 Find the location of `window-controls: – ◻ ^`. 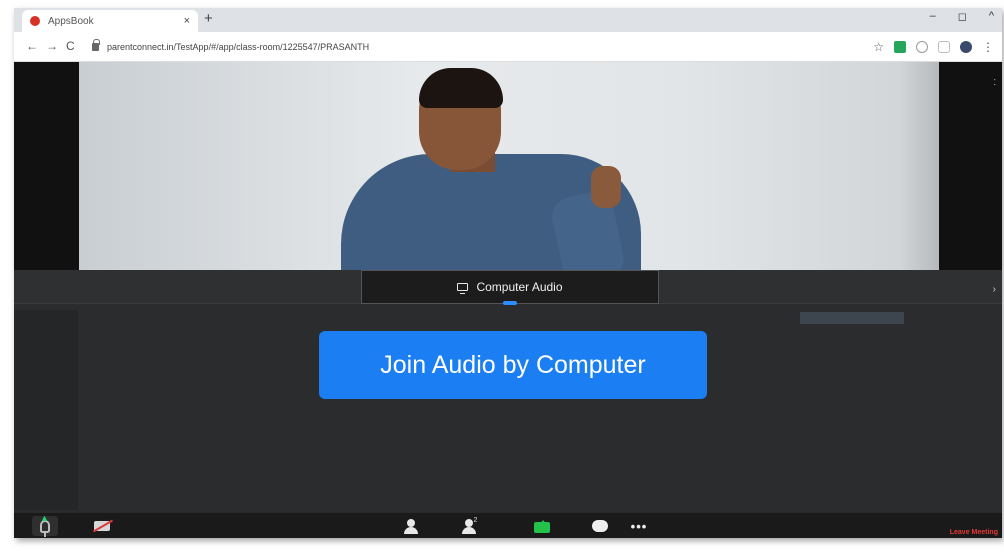

window-controls: – ◻ ^ is located at coordinates (962, 16).